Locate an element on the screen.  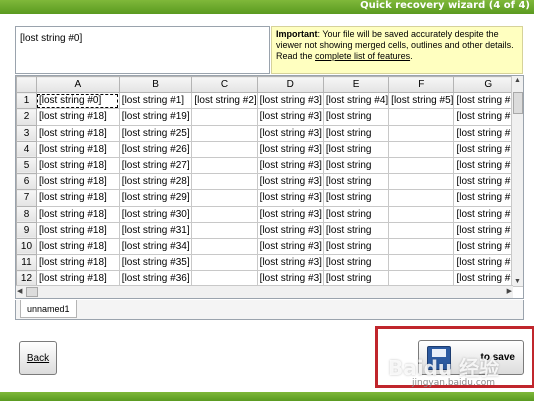
vertical-scroll-thumb is located at coordinates (518, 103).